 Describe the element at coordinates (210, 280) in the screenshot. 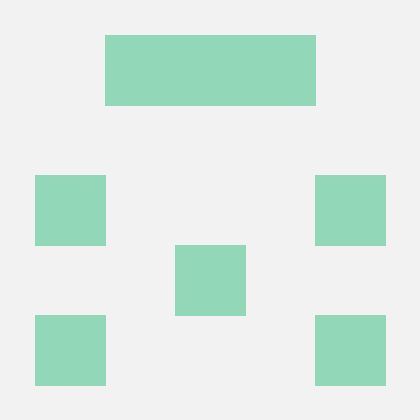

I see `identicon-block-center` at that location.